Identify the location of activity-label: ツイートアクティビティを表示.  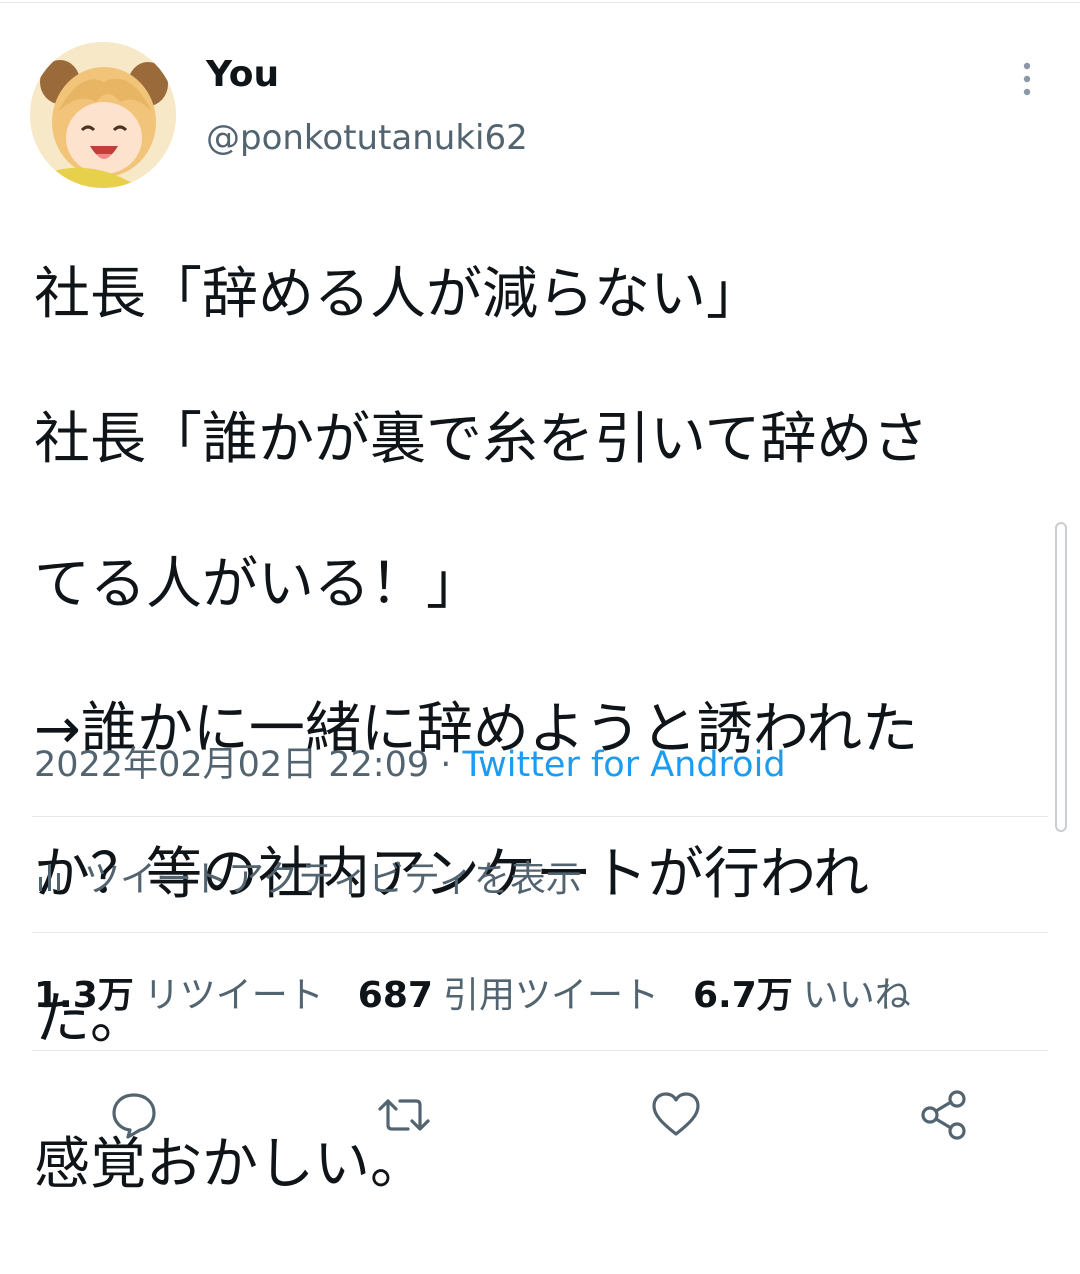
(333, 879).